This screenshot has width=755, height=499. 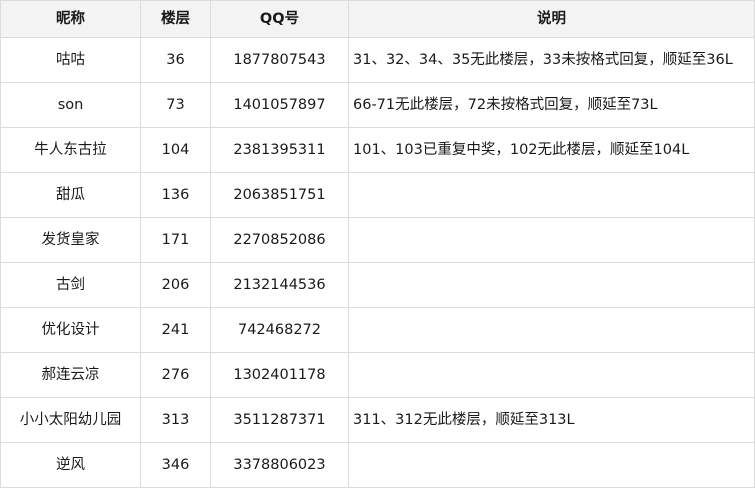 What do you see at coordinates (279, 195) in the screenshot?
I see `cell-qq: 2063851751` at bounding box center [279, 195].